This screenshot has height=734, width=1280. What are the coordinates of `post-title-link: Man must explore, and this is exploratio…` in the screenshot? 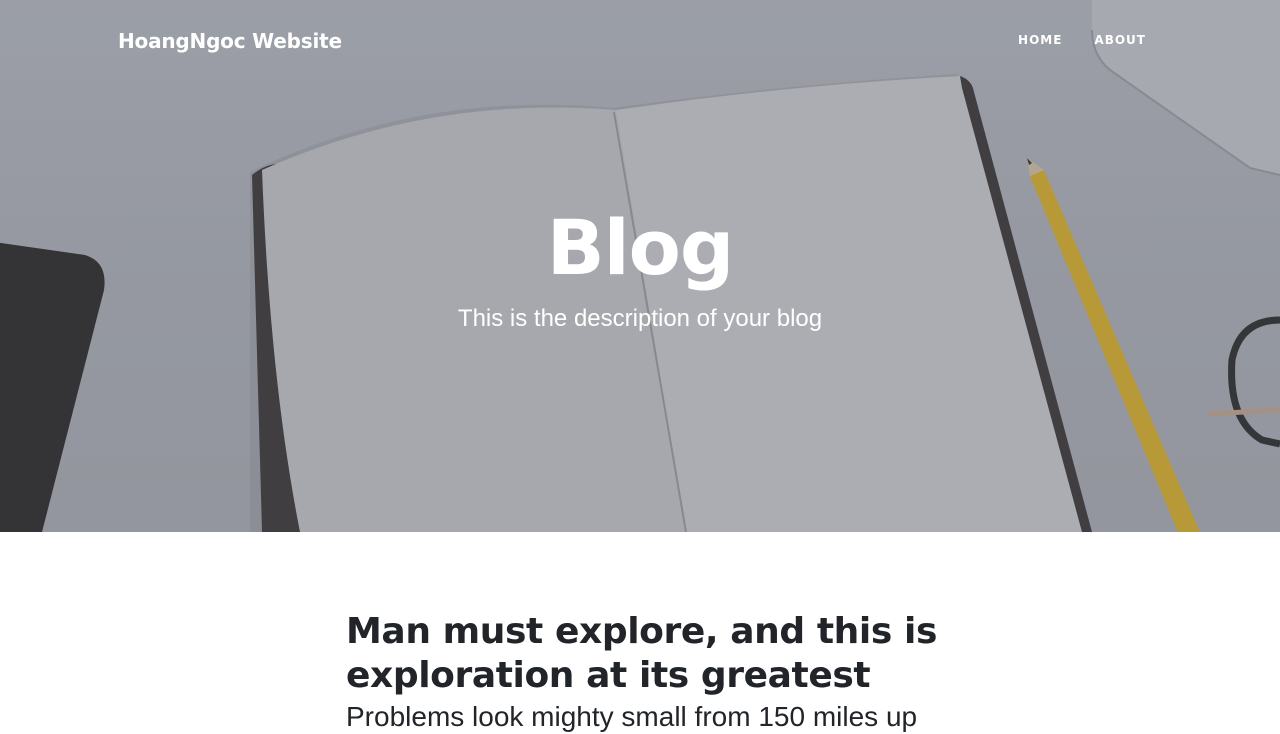 It's located at (646, 654).